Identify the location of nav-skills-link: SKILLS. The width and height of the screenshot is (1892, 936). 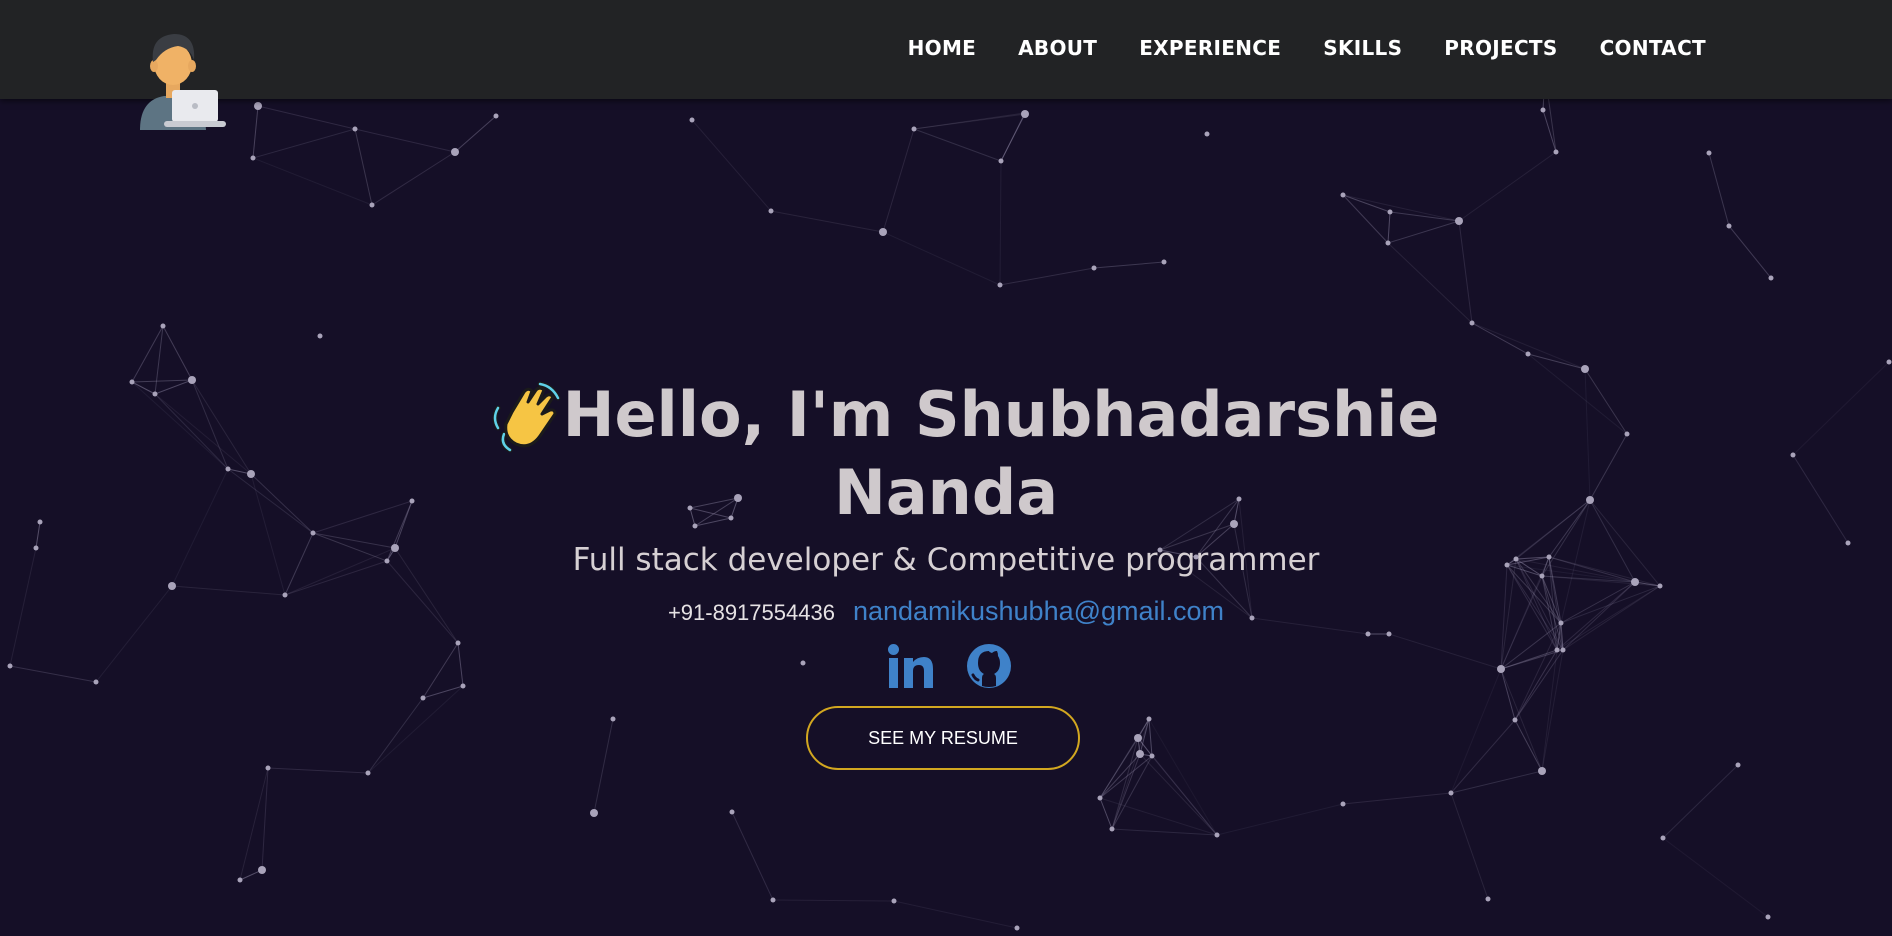
(1362, 48).